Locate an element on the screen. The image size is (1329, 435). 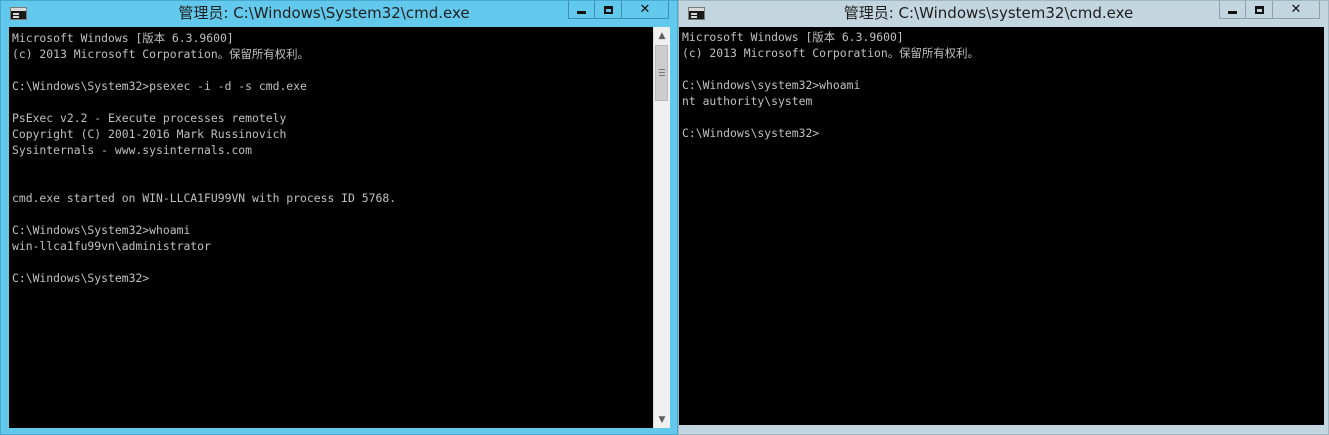
title-bar: 管理员: C:\Windows\System32\cmd.exe ✕ is located at coordinates (339, 14).